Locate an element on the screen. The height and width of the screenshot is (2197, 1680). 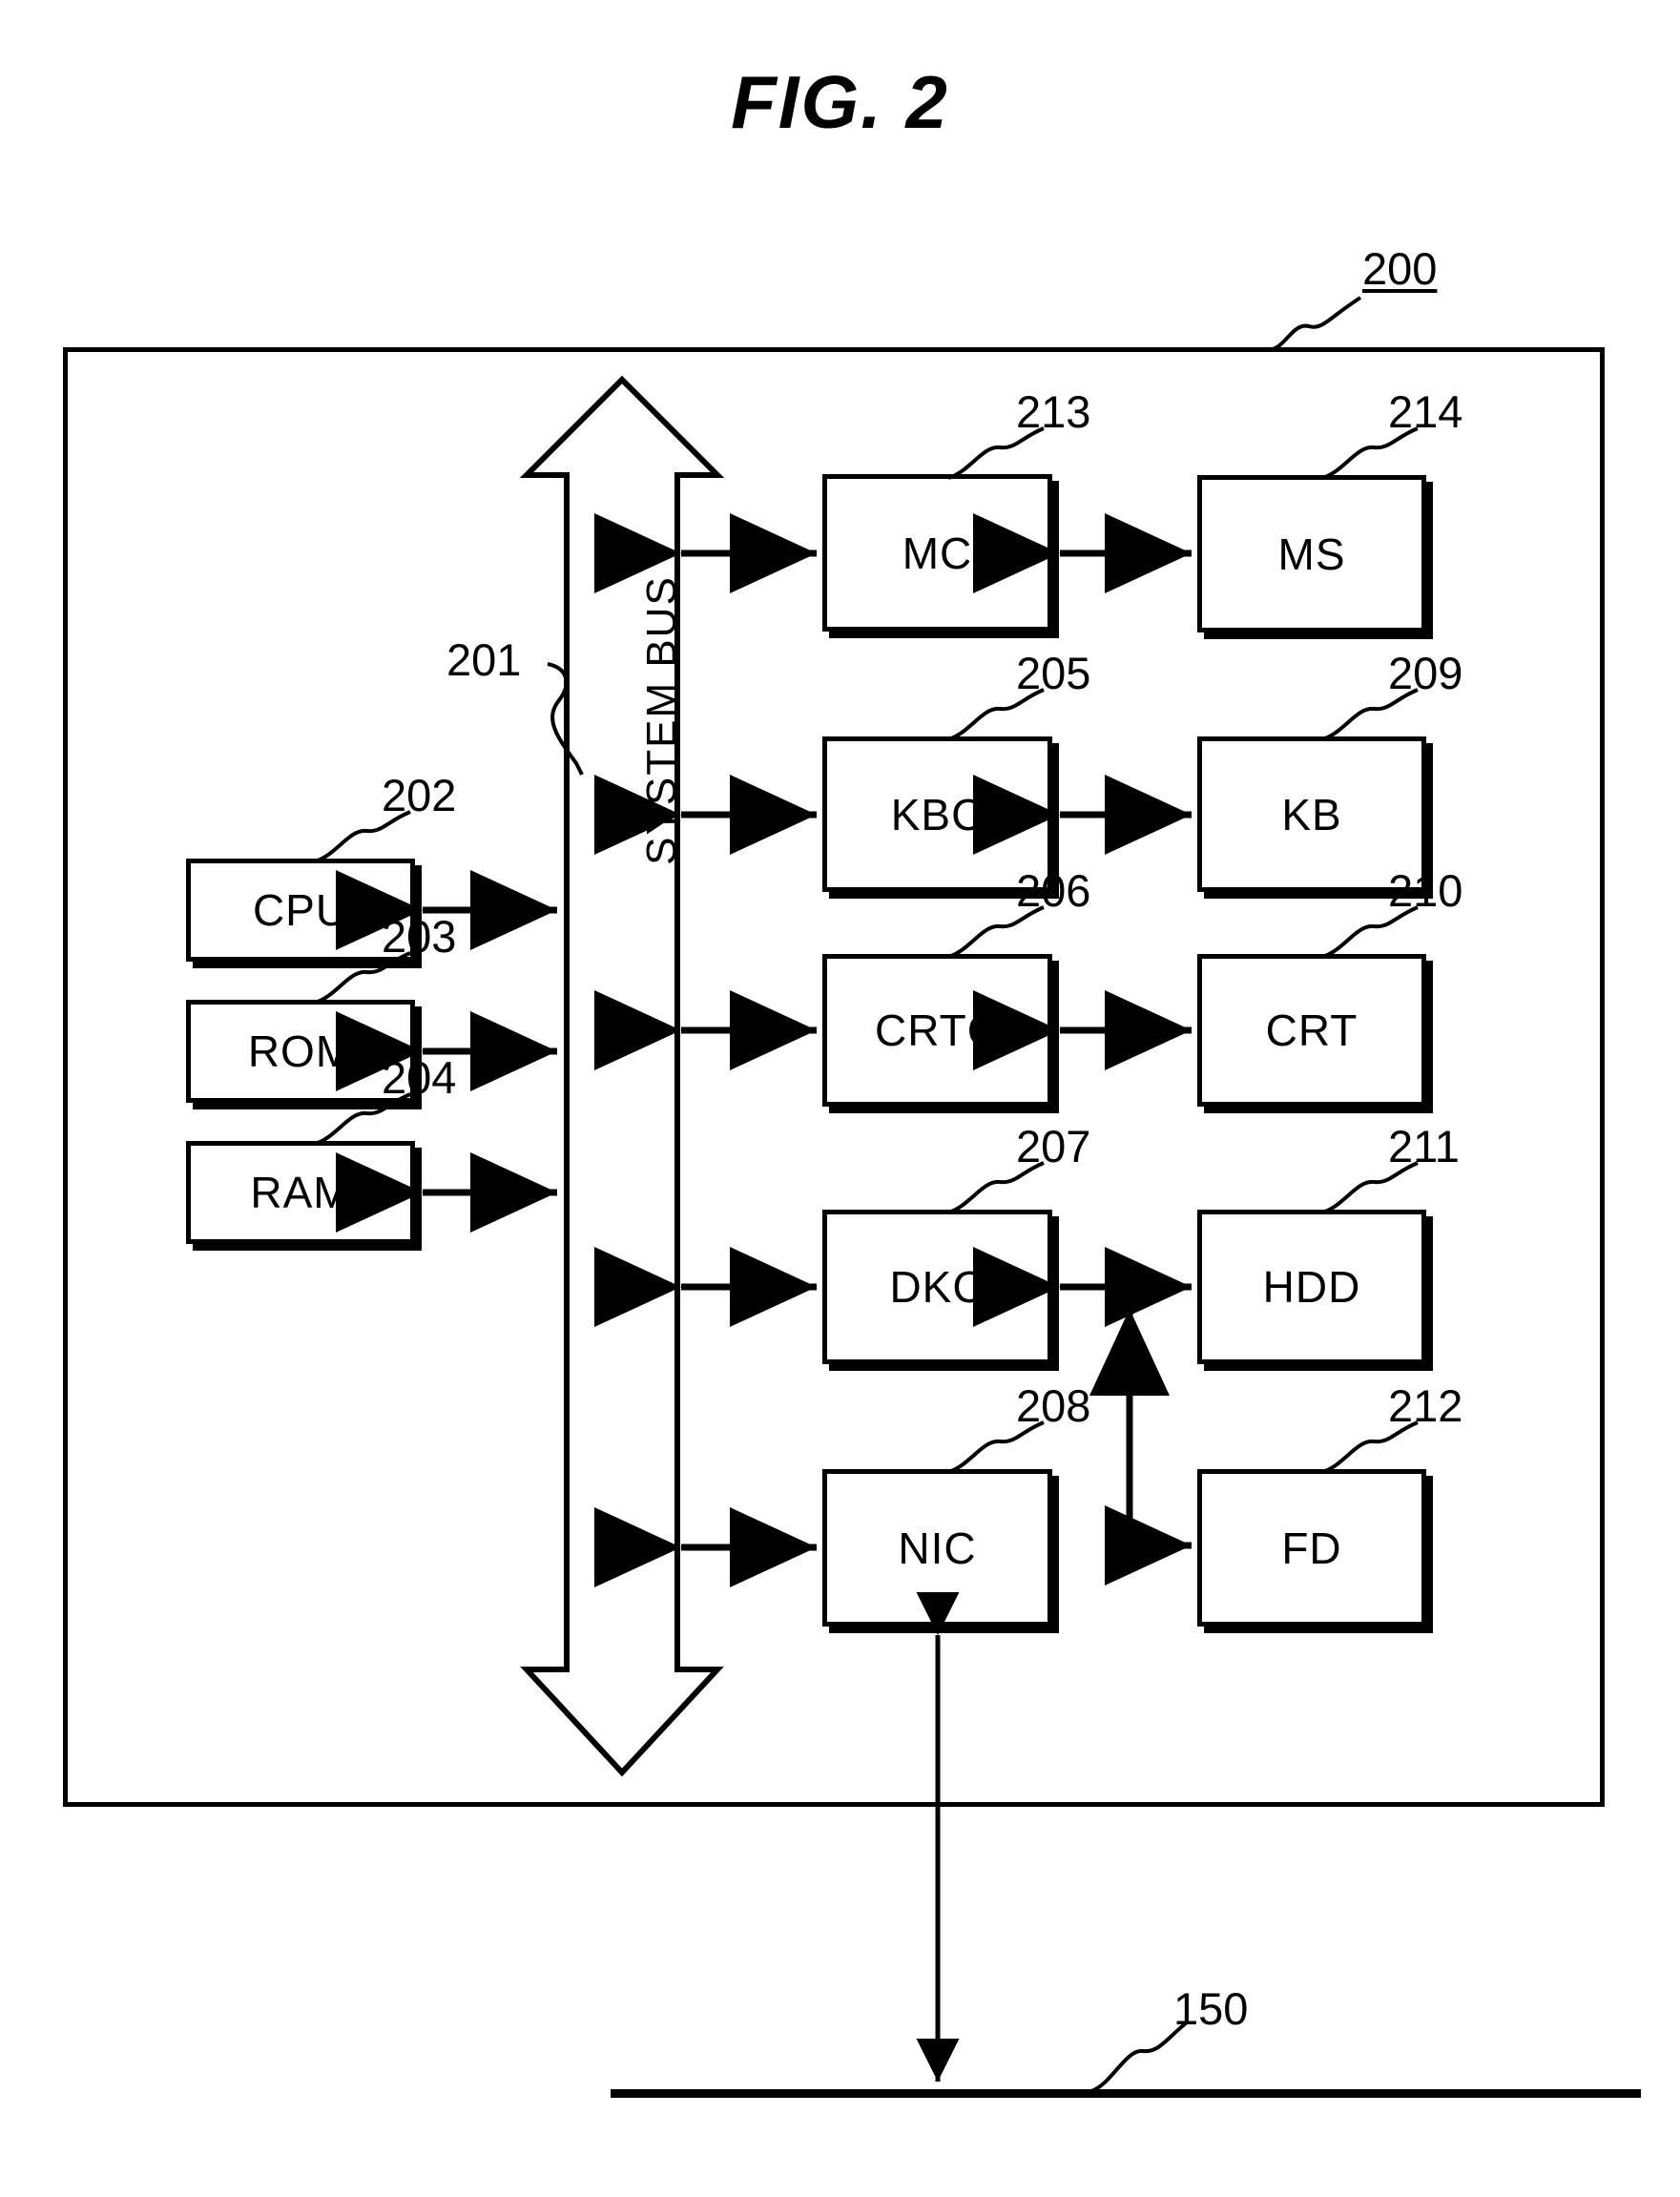
block-rom-label: ROM is located at coordinates (300, 1051).